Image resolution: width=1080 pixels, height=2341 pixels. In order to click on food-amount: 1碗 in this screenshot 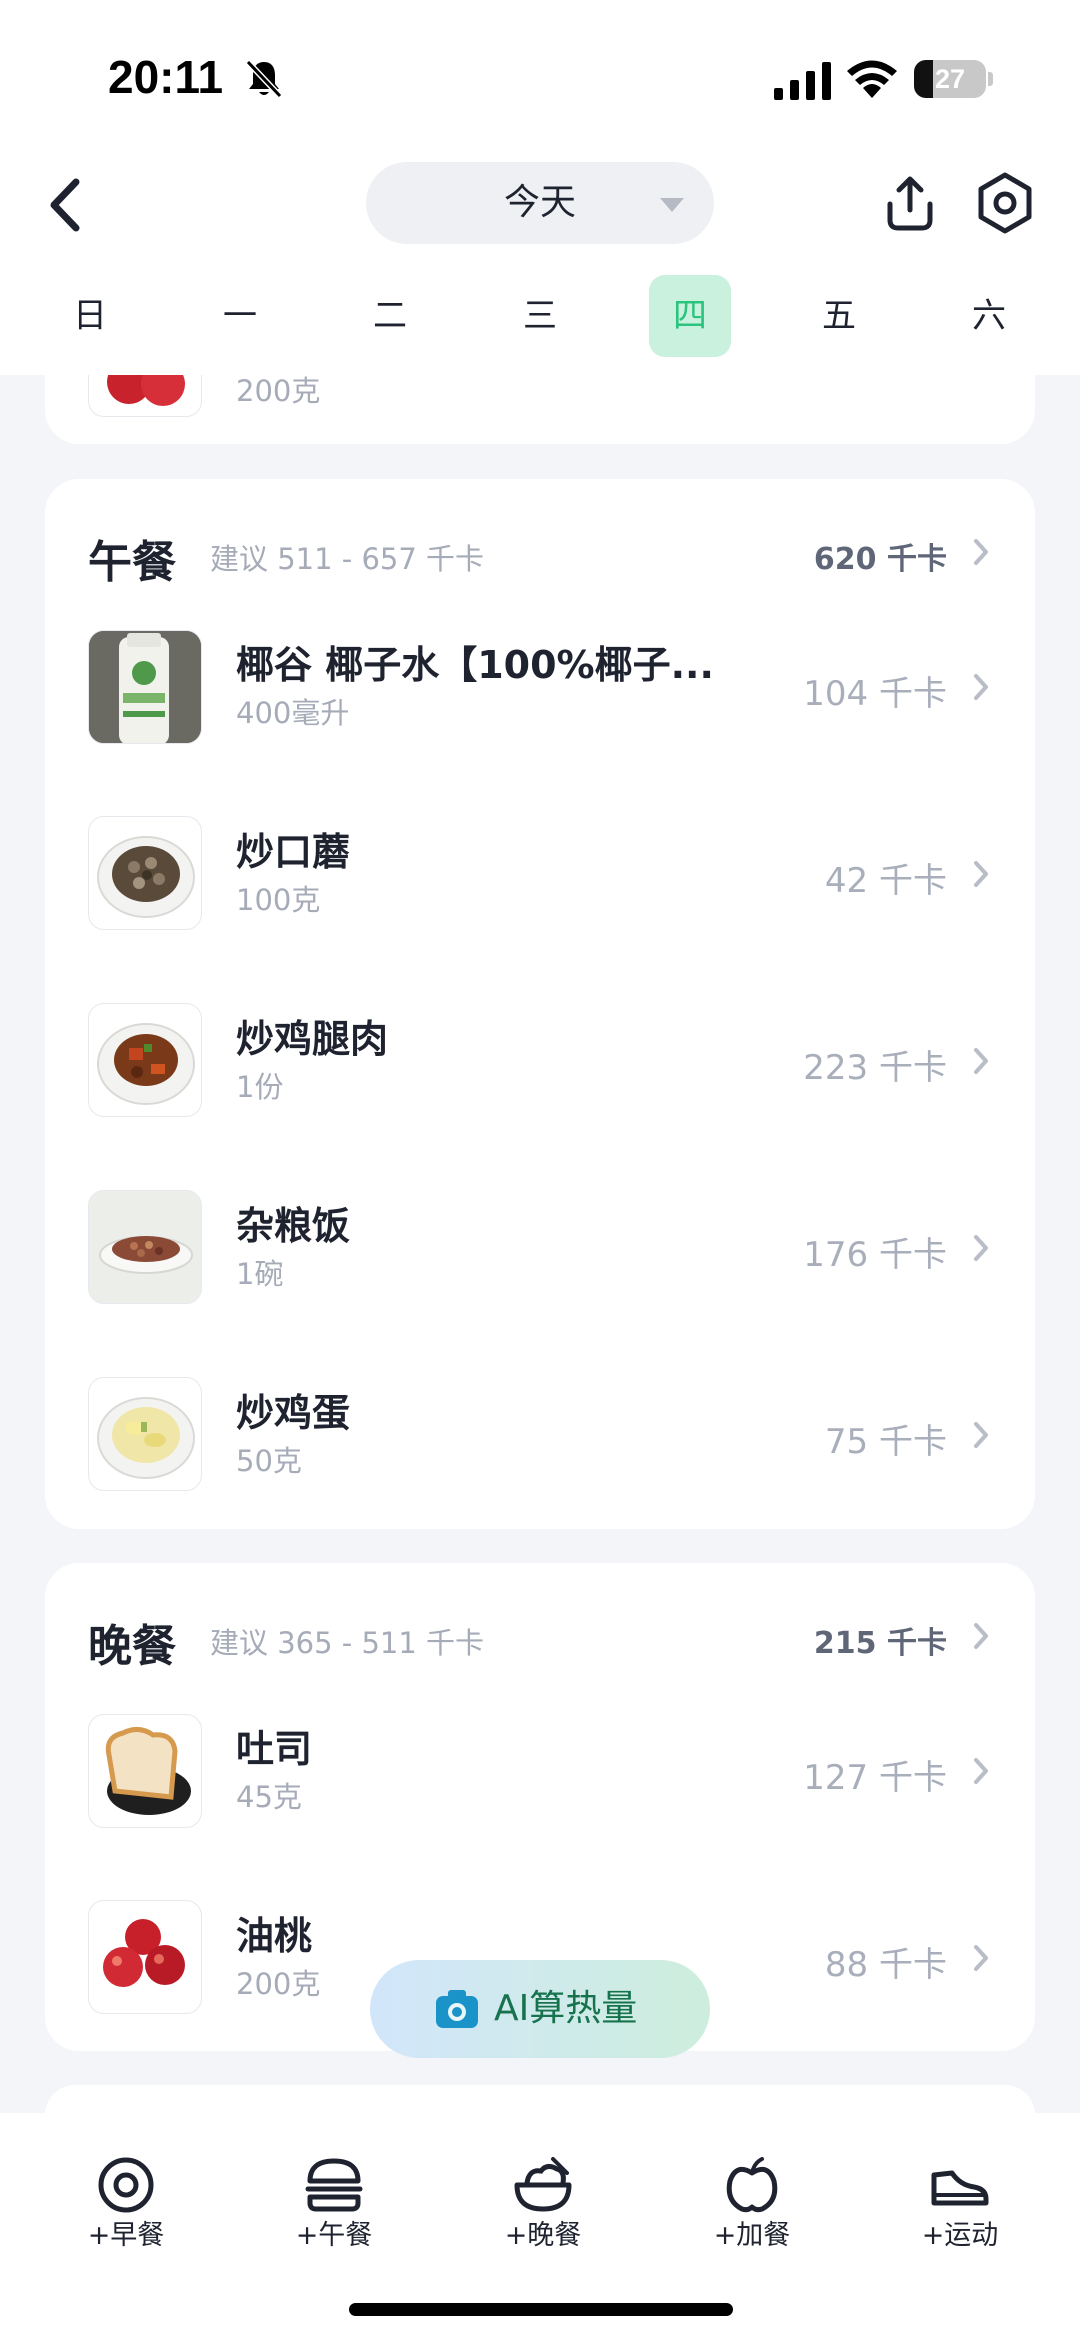, I will do `click(260, 1274)`.